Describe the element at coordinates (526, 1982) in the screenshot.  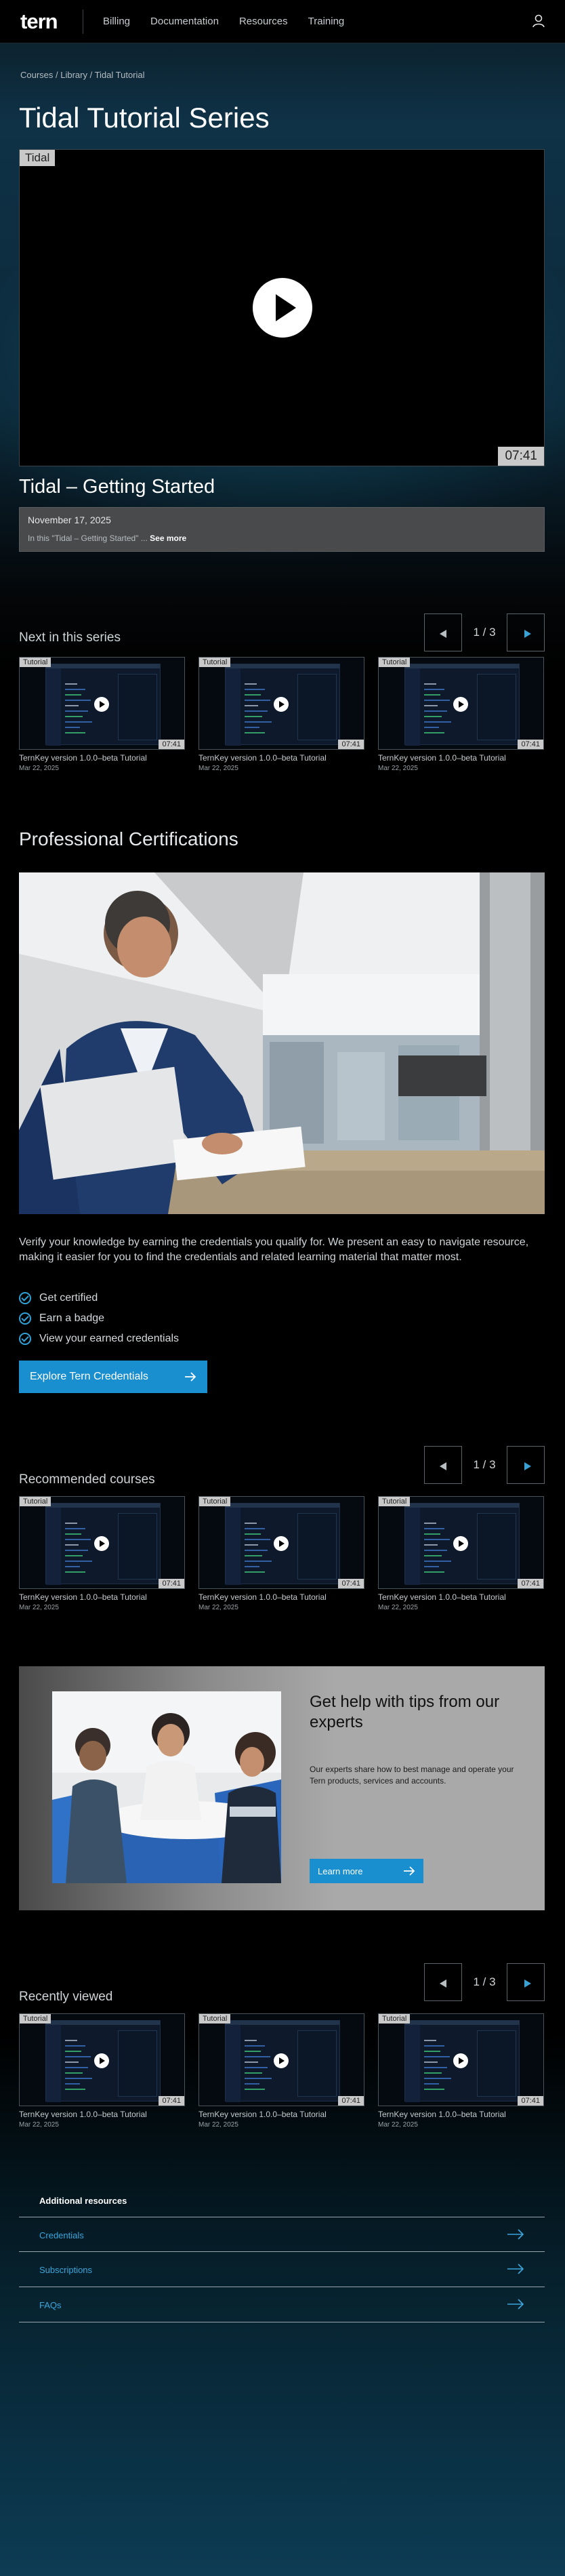
I see `recent-next-button` at that location.